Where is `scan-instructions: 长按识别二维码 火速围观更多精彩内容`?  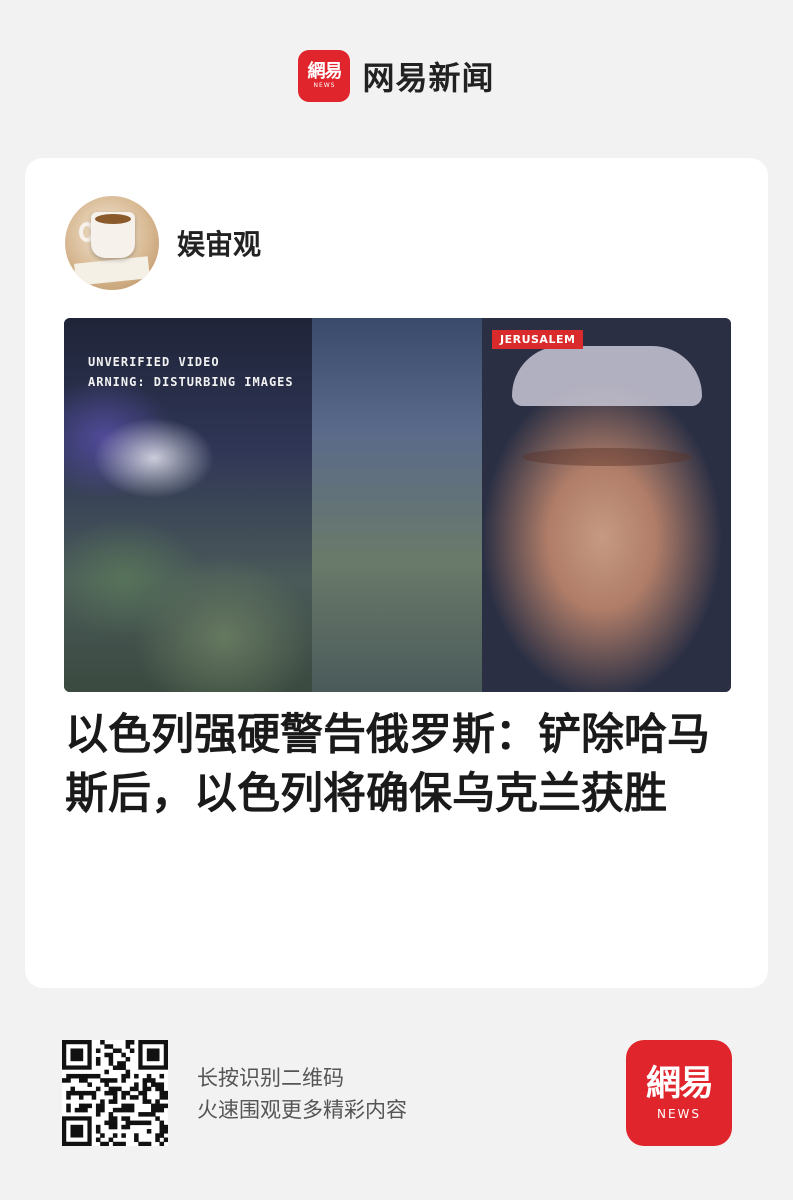
scan-instructions: 长按识别二维码 火速围观更多精彩内容 is located at coordinates (302, 1094).